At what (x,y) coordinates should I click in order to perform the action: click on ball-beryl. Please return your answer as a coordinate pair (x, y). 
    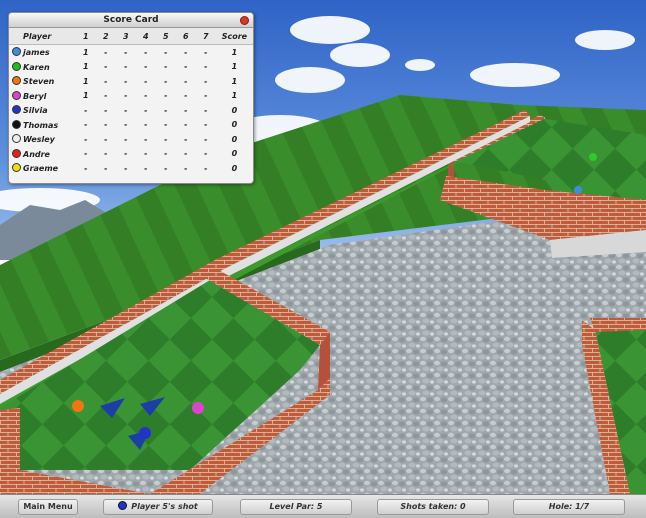
    Looking at the image, I should click on (198, 408).